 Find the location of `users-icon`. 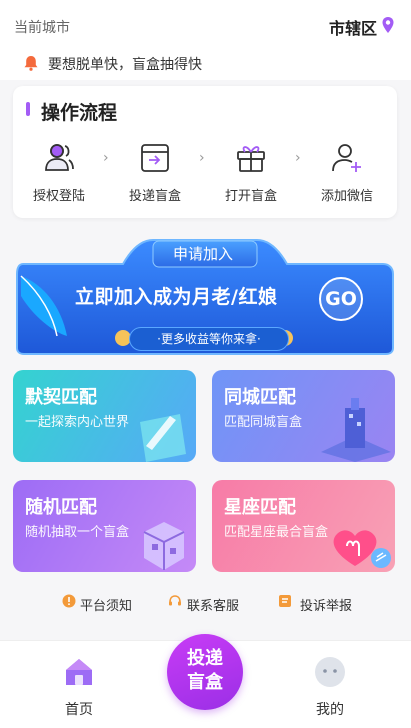

users-icon is located at coordinates (59, 157).